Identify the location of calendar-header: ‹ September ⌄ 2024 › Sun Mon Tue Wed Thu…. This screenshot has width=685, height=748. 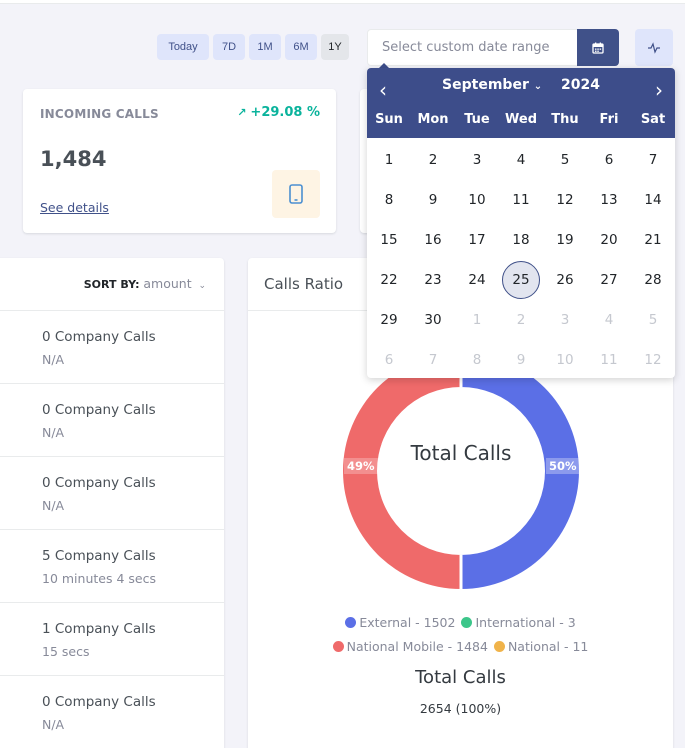
(521, 103).